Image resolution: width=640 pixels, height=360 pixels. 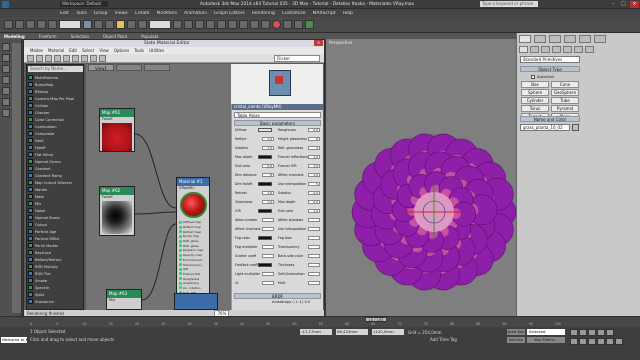 I want to click on tab-selection: Selection, so click(x=80, y=36).